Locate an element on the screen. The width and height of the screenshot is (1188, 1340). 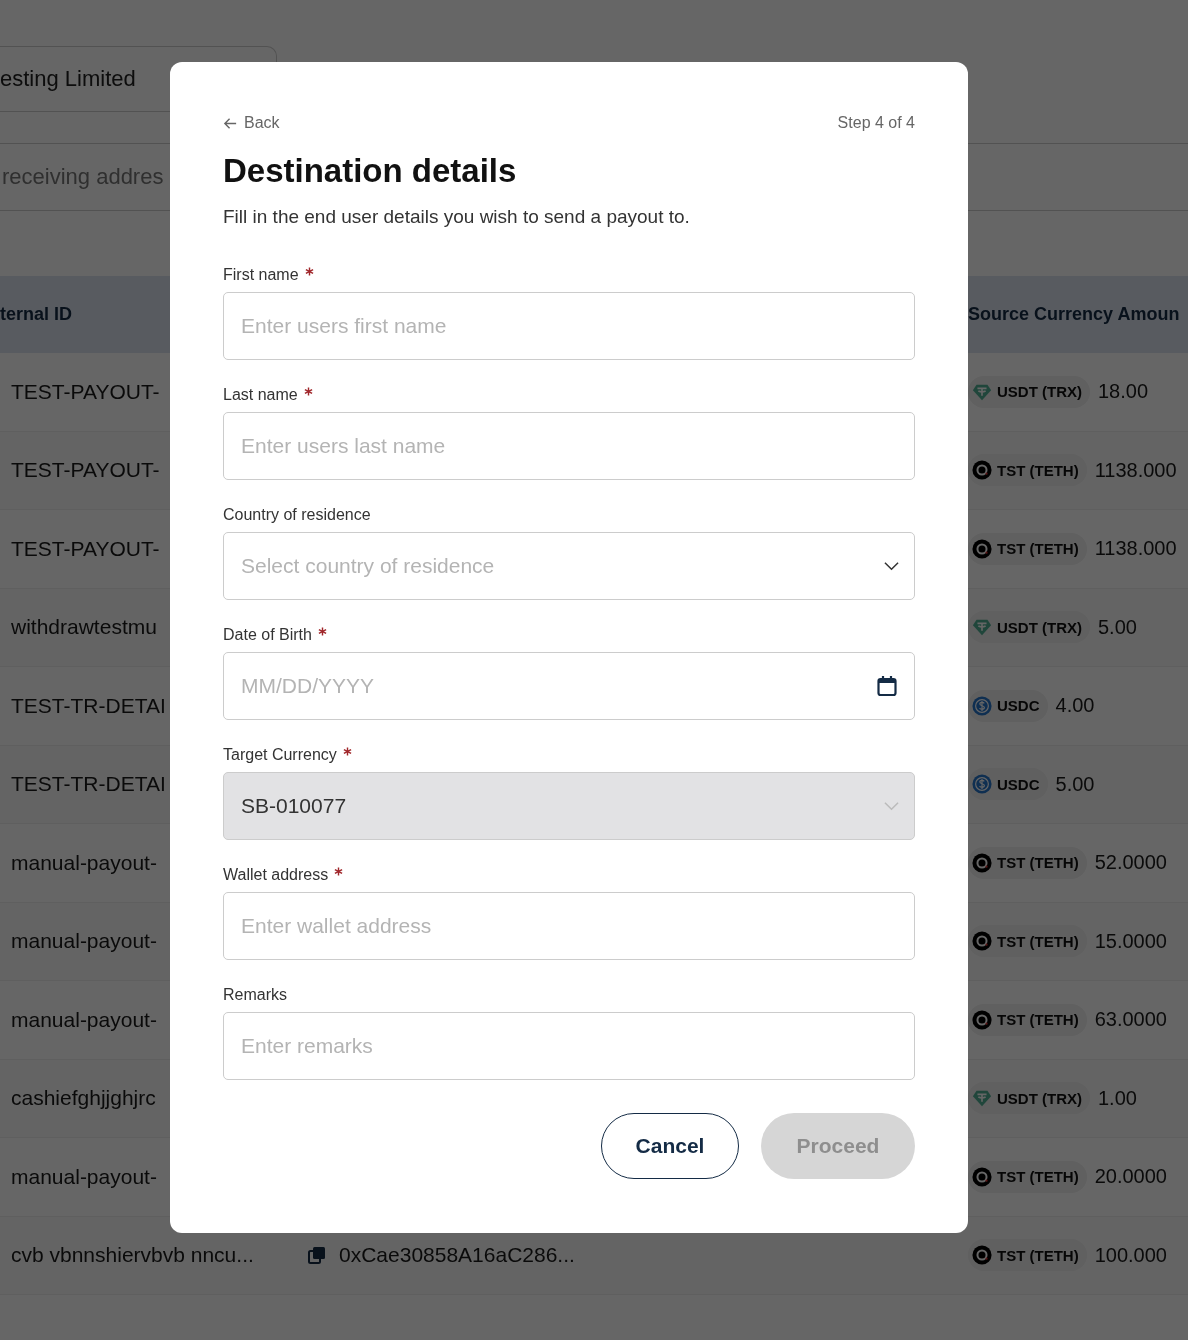
field-label: First name is located at coordinates (261, 275).